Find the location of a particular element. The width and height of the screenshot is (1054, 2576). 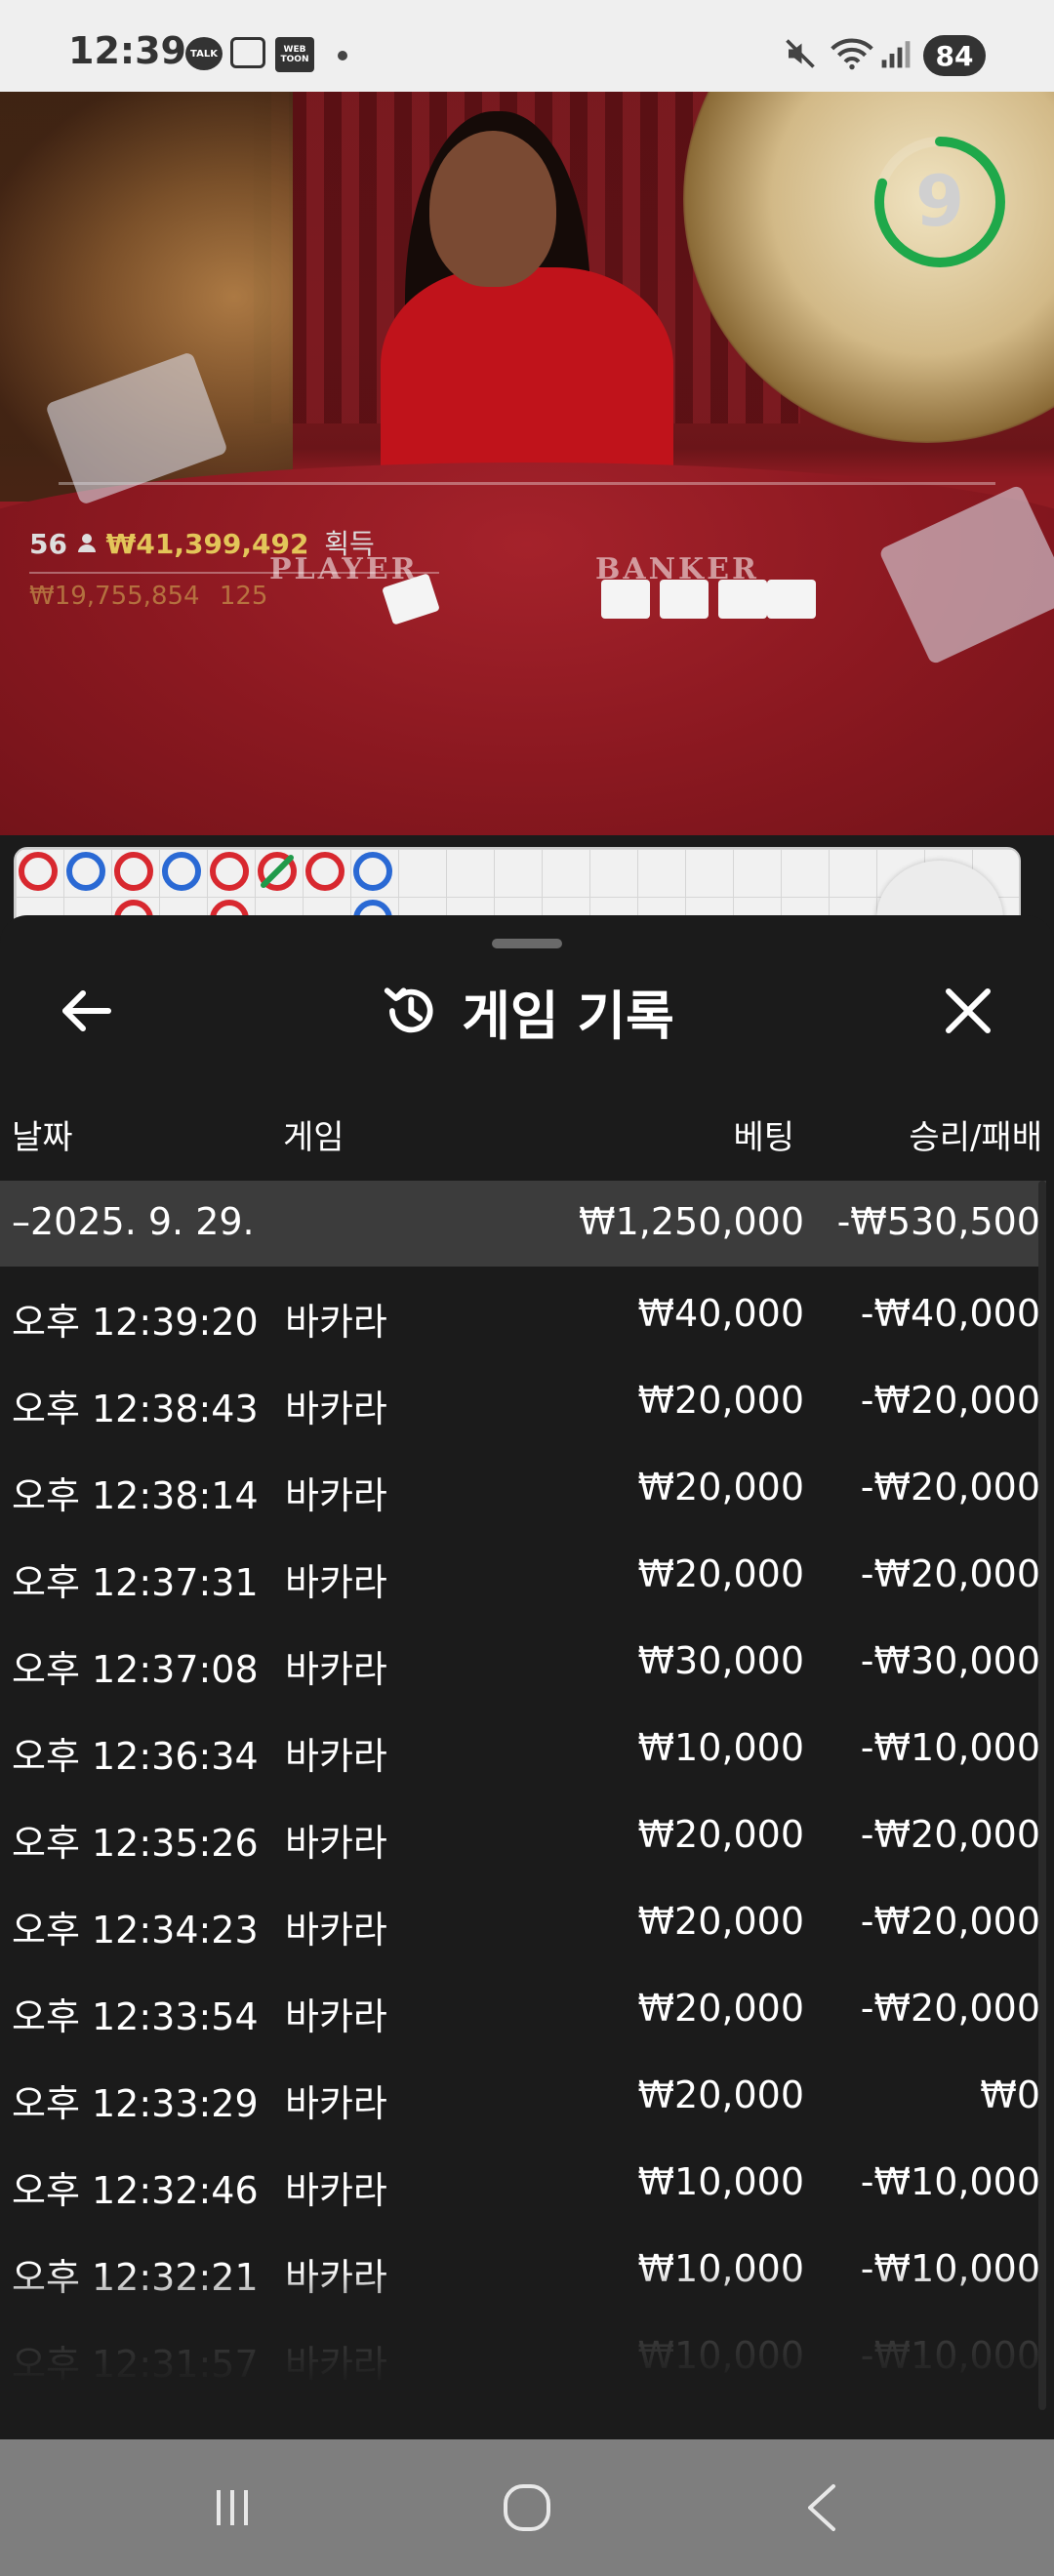

row-bet: ₩30,000 is located at coordinates (720, 1660).